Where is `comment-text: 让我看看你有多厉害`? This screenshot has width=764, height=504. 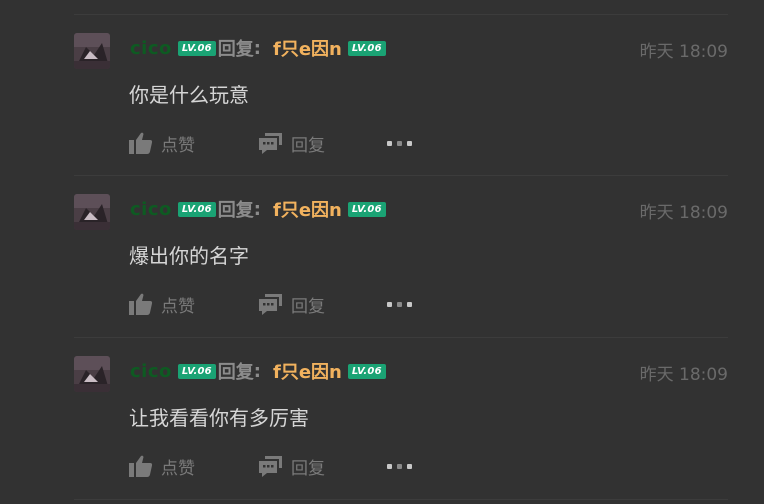
comment-text: 让我看看你有多厉害 is located at coordinates (219, 418).